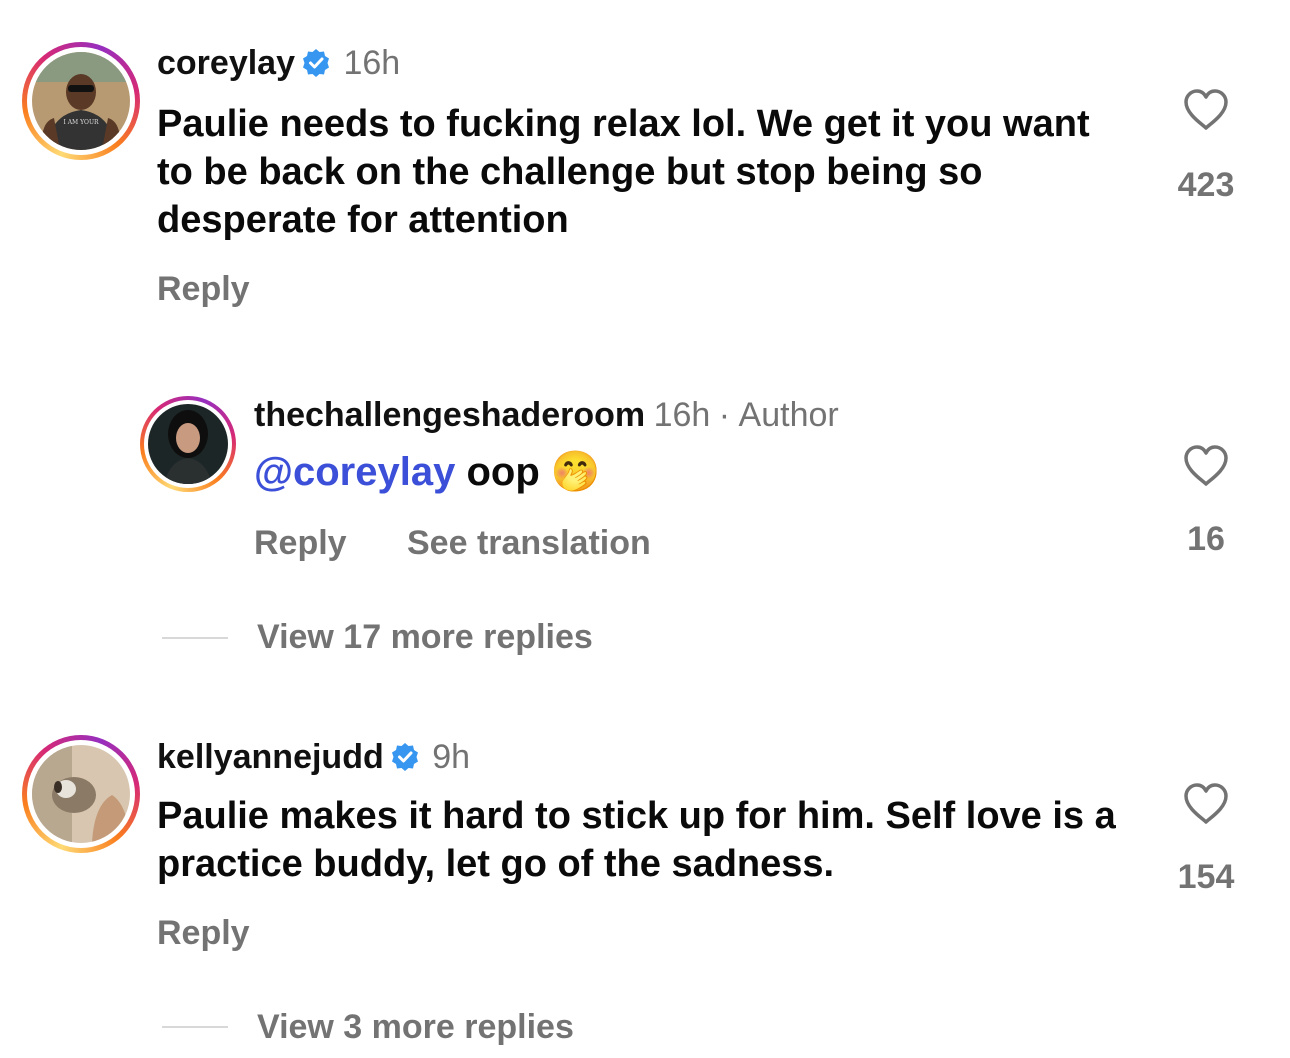 This screenshot has width=1290, height=1058. Describe the element at coordinates (415, 1027) in the screenshot. I see `view-more-replies-button: View 3 more replies` at that location.